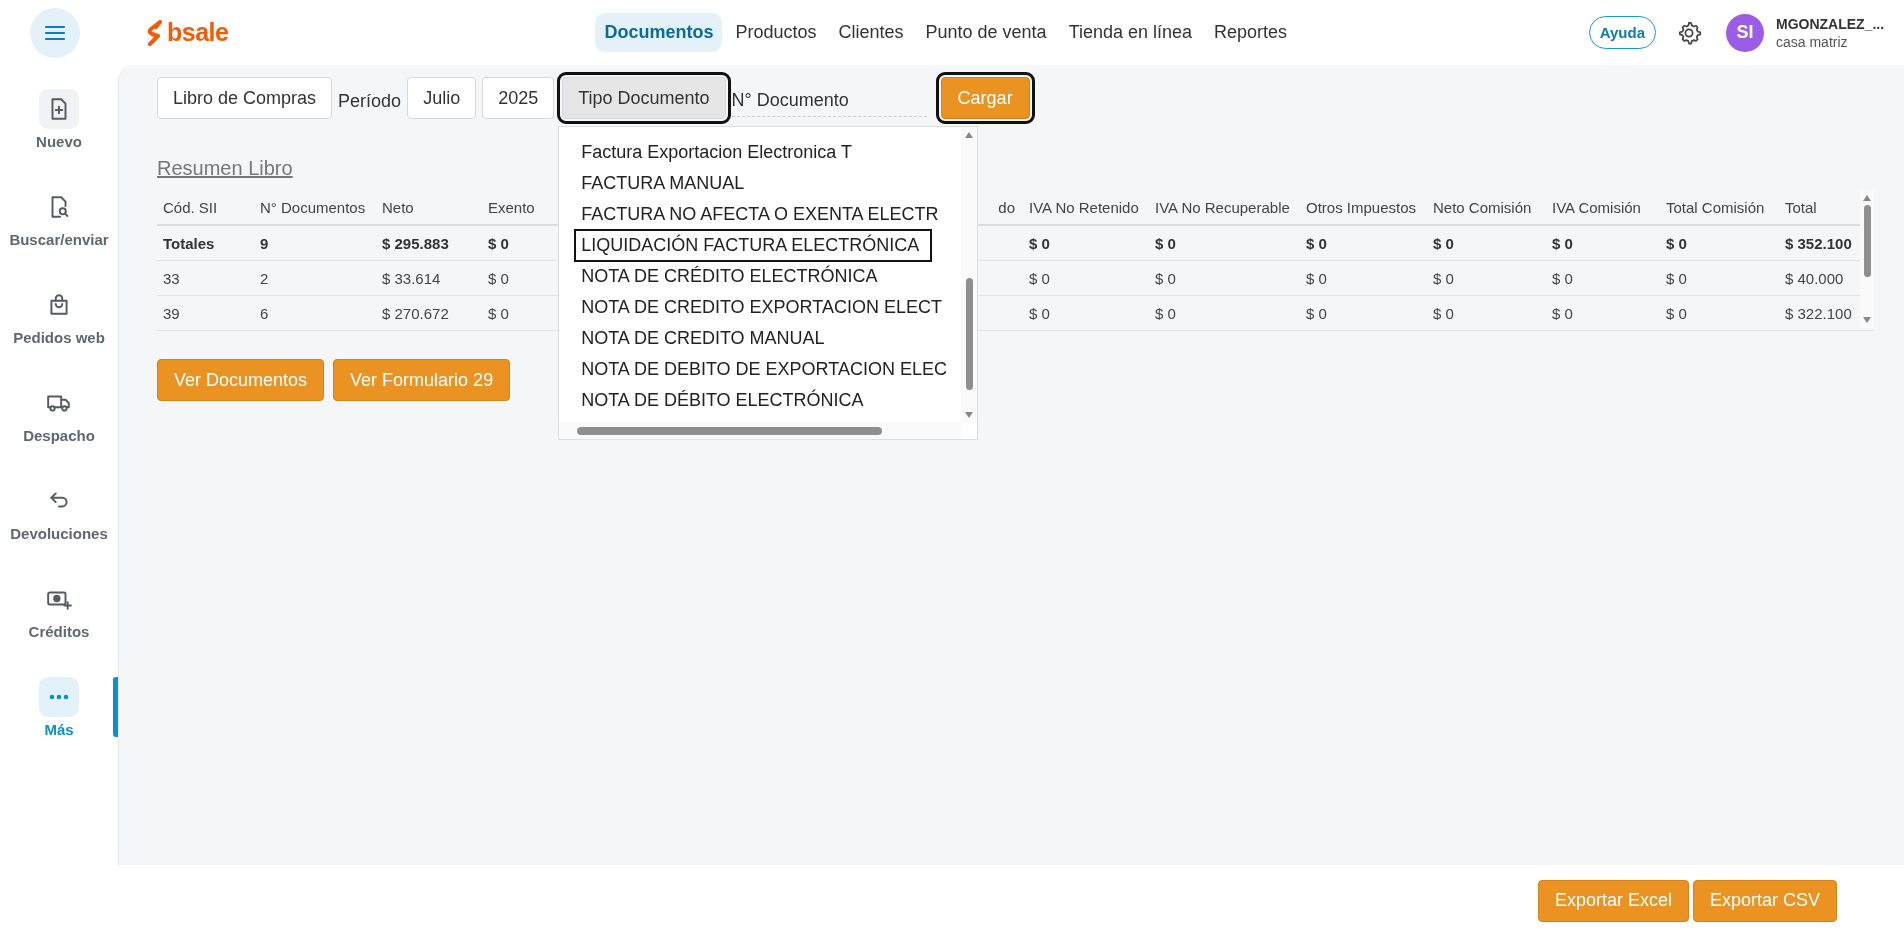  Describe the element at coordinates (1006, 207) in the screenshot. I see `column-header: do` at that location.